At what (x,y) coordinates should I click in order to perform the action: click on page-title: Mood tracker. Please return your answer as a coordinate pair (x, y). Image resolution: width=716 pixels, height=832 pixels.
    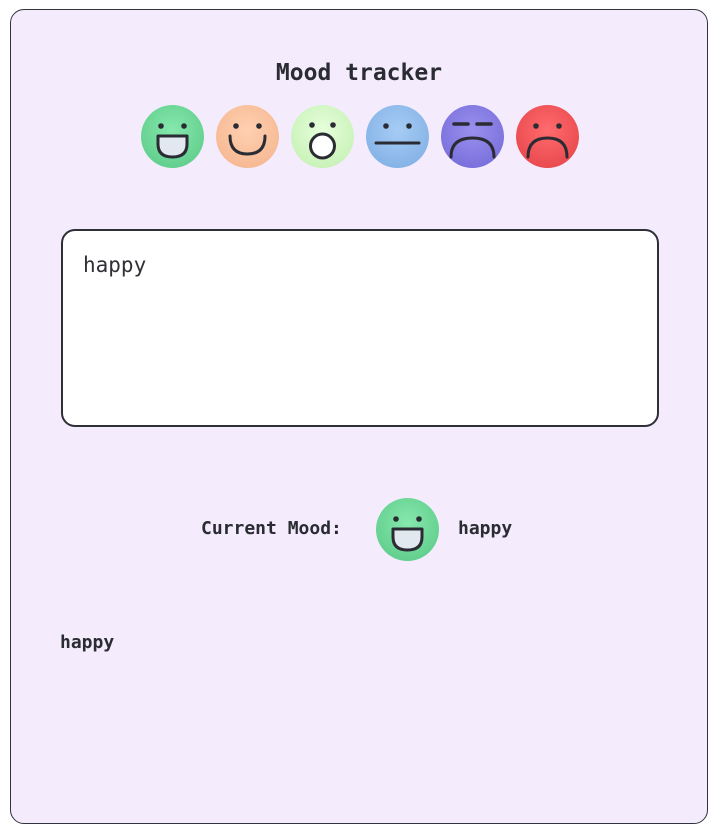
    Looking at the image, I should click on (359, 73).